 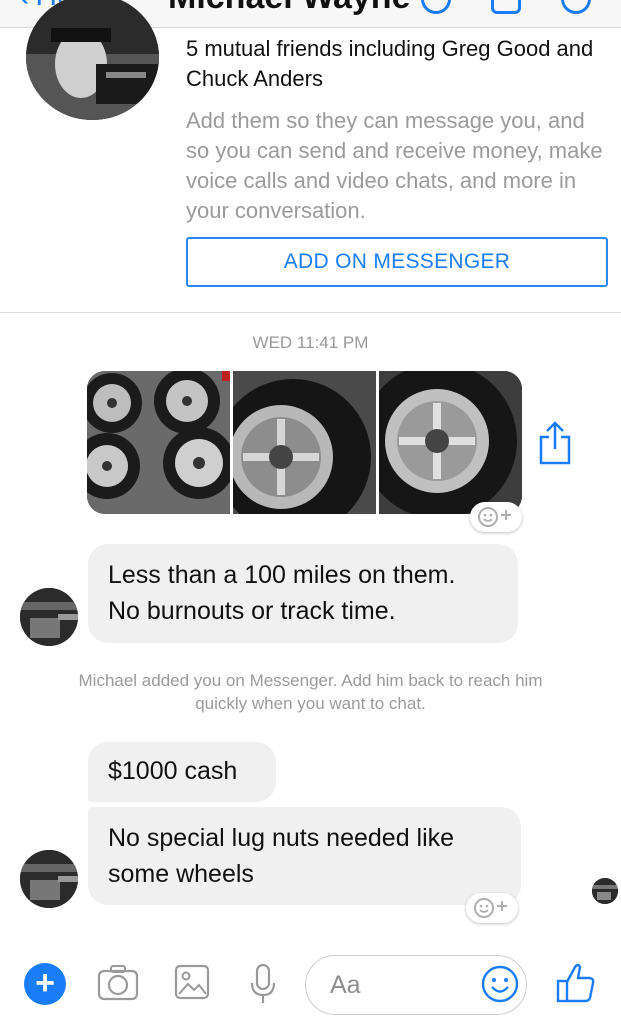 I want to click on add-on-messenger-button: ADD ON MESSENGER, so click(x=397, y=262).